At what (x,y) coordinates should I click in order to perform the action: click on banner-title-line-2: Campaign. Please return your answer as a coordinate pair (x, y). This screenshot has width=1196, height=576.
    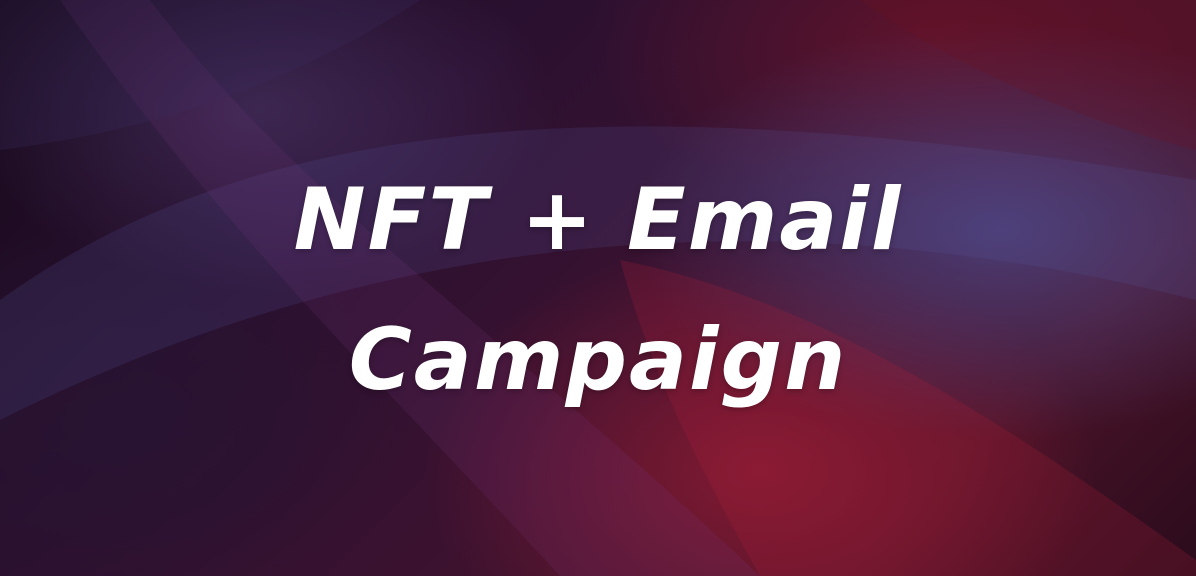
    Looking at the image, I should click on (598, 360).